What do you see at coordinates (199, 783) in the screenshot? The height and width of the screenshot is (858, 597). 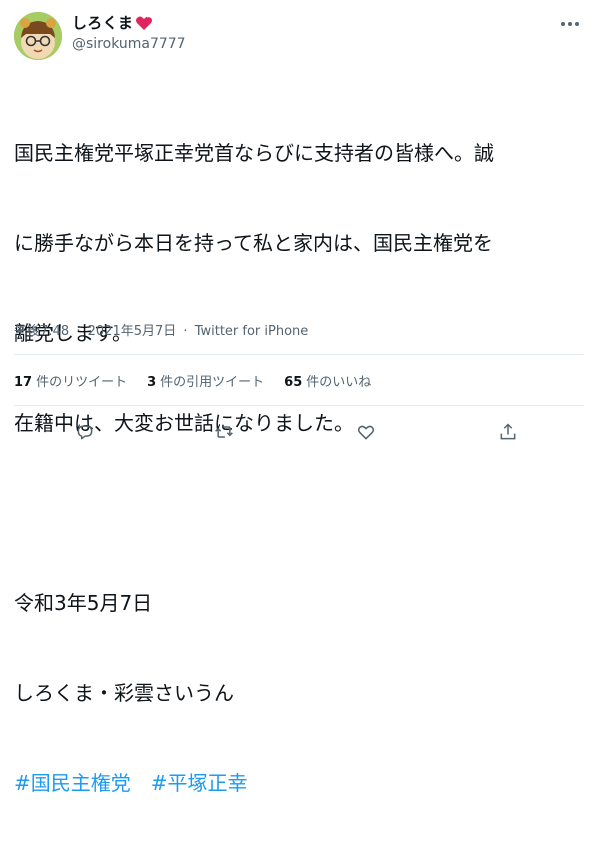 I see `hashtag-link: #平塚正幸` at bounding box center [199, 783].